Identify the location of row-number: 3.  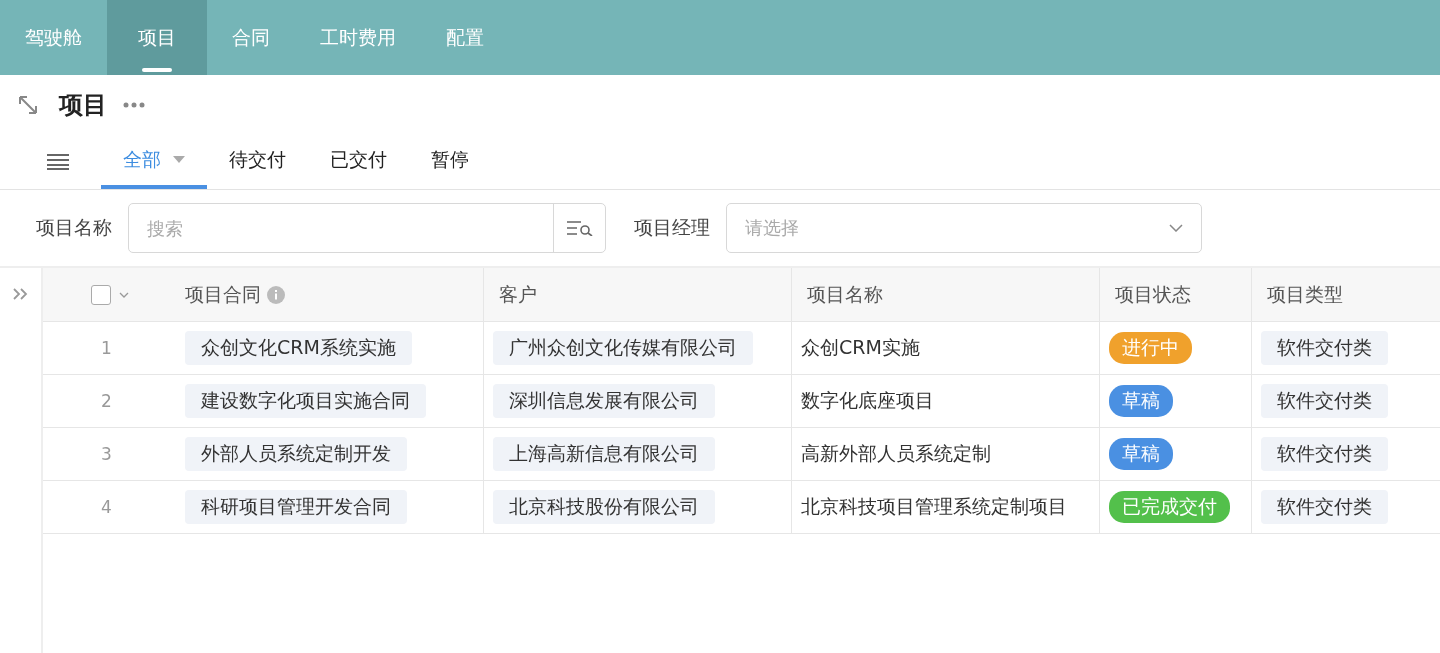
(106, 454).